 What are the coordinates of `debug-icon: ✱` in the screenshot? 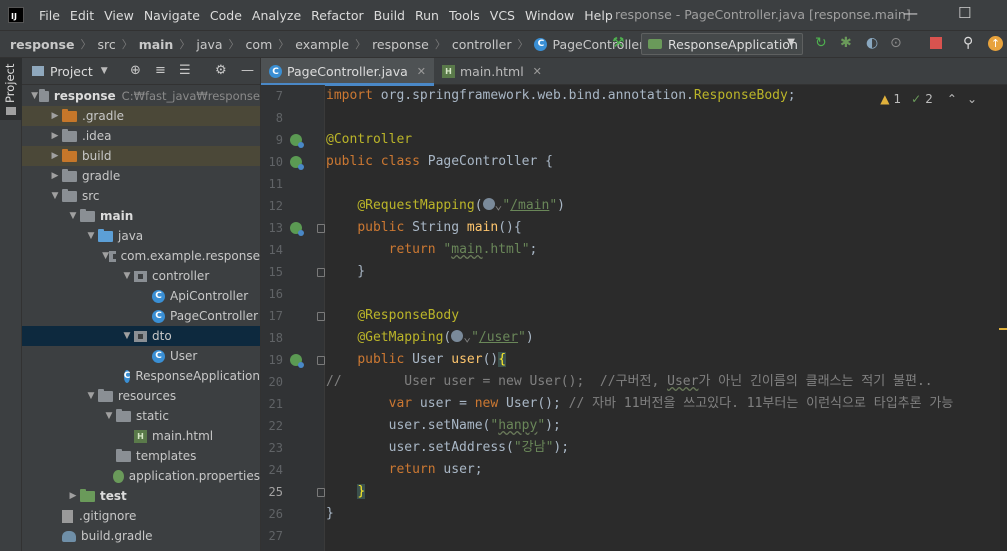 It's located at (846, 43).